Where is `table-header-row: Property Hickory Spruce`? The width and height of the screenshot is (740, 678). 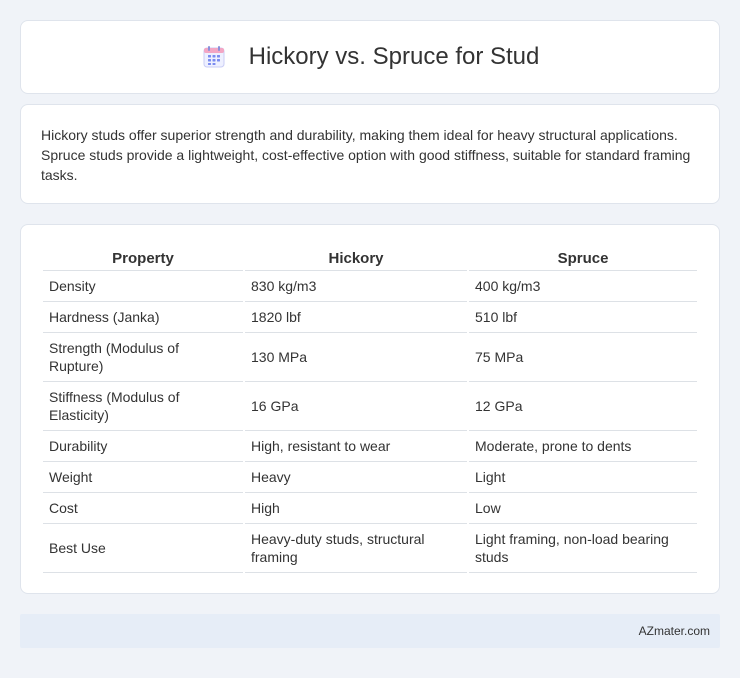
table-header-row: Property Hickory Spruce is located at coordinates (370, 258).